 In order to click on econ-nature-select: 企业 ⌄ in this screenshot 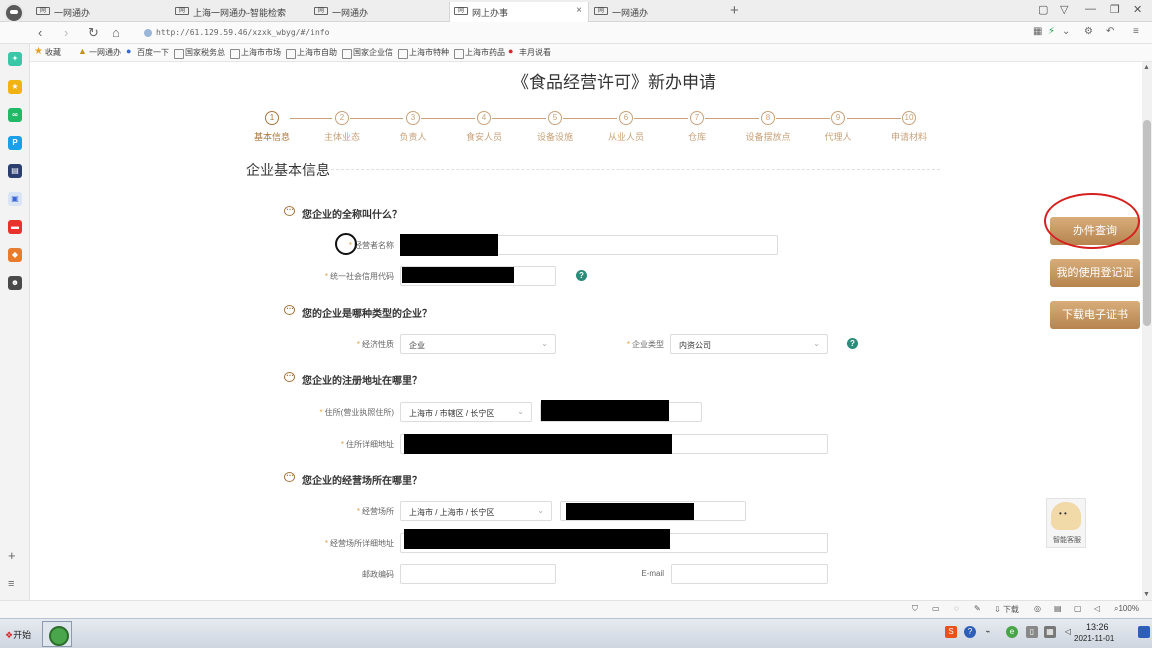, I will do `click(478, 344)`.